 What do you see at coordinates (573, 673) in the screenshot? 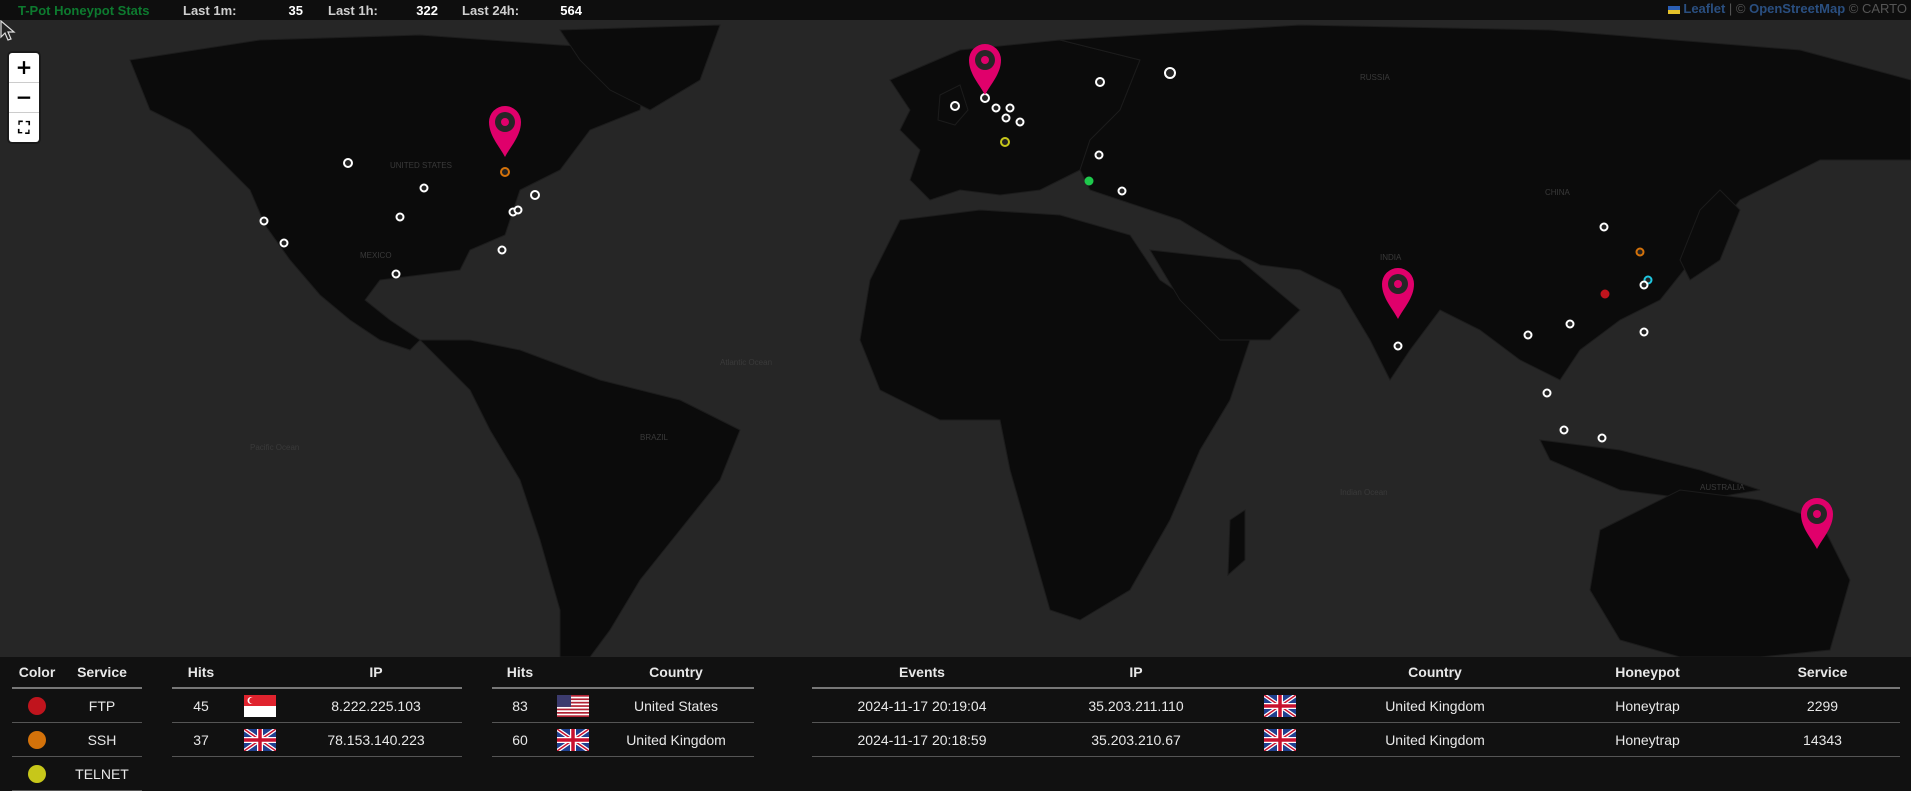
I see `country-flag-header` at bounding box center [573, 673].